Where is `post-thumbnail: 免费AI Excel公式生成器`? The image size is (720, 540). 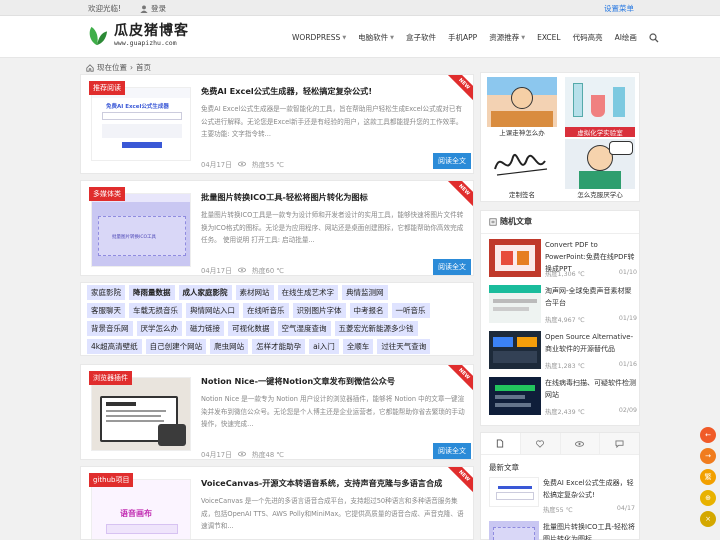
post-thumbnail: 免费AI Excel公式生成器 is located at coordinates (141, 124).